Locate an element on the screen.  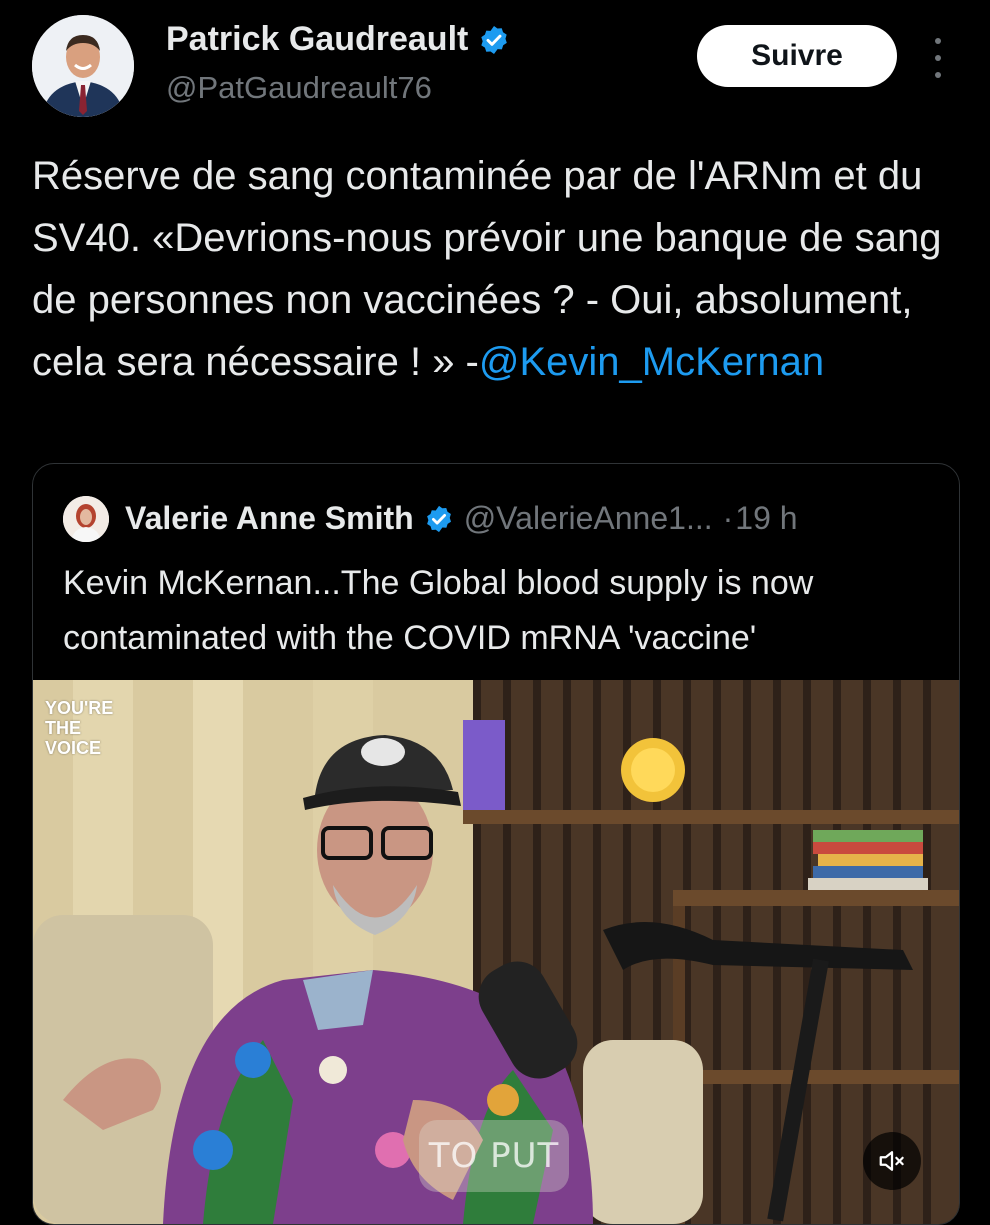
author-name-row: Patrick Gaudreault is located at coordinates (338, 39).